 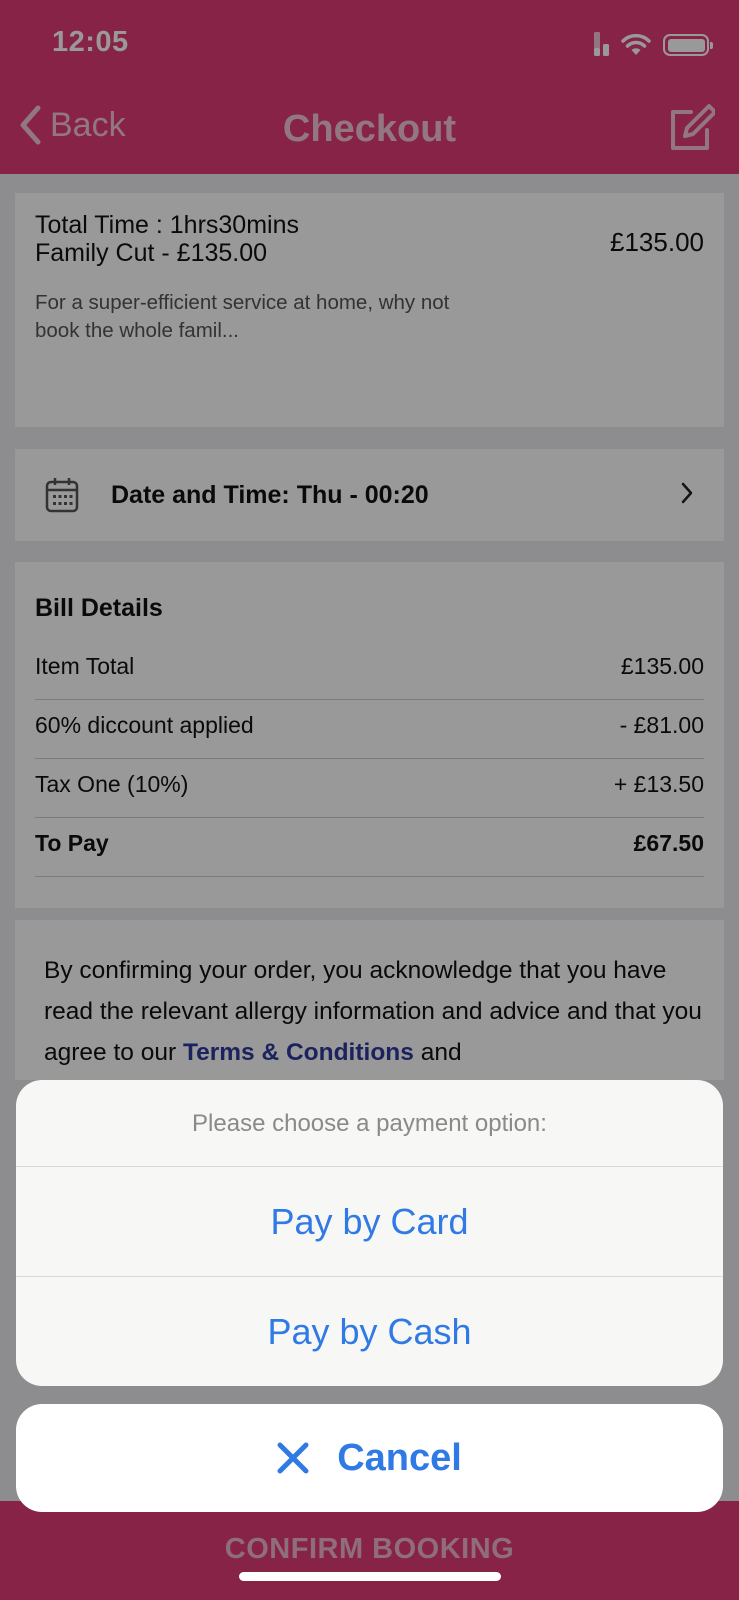 What do you see at coordinates (293, 1458) in the screenshot?
I see `close-icon` at bounding box center [293, 1458].